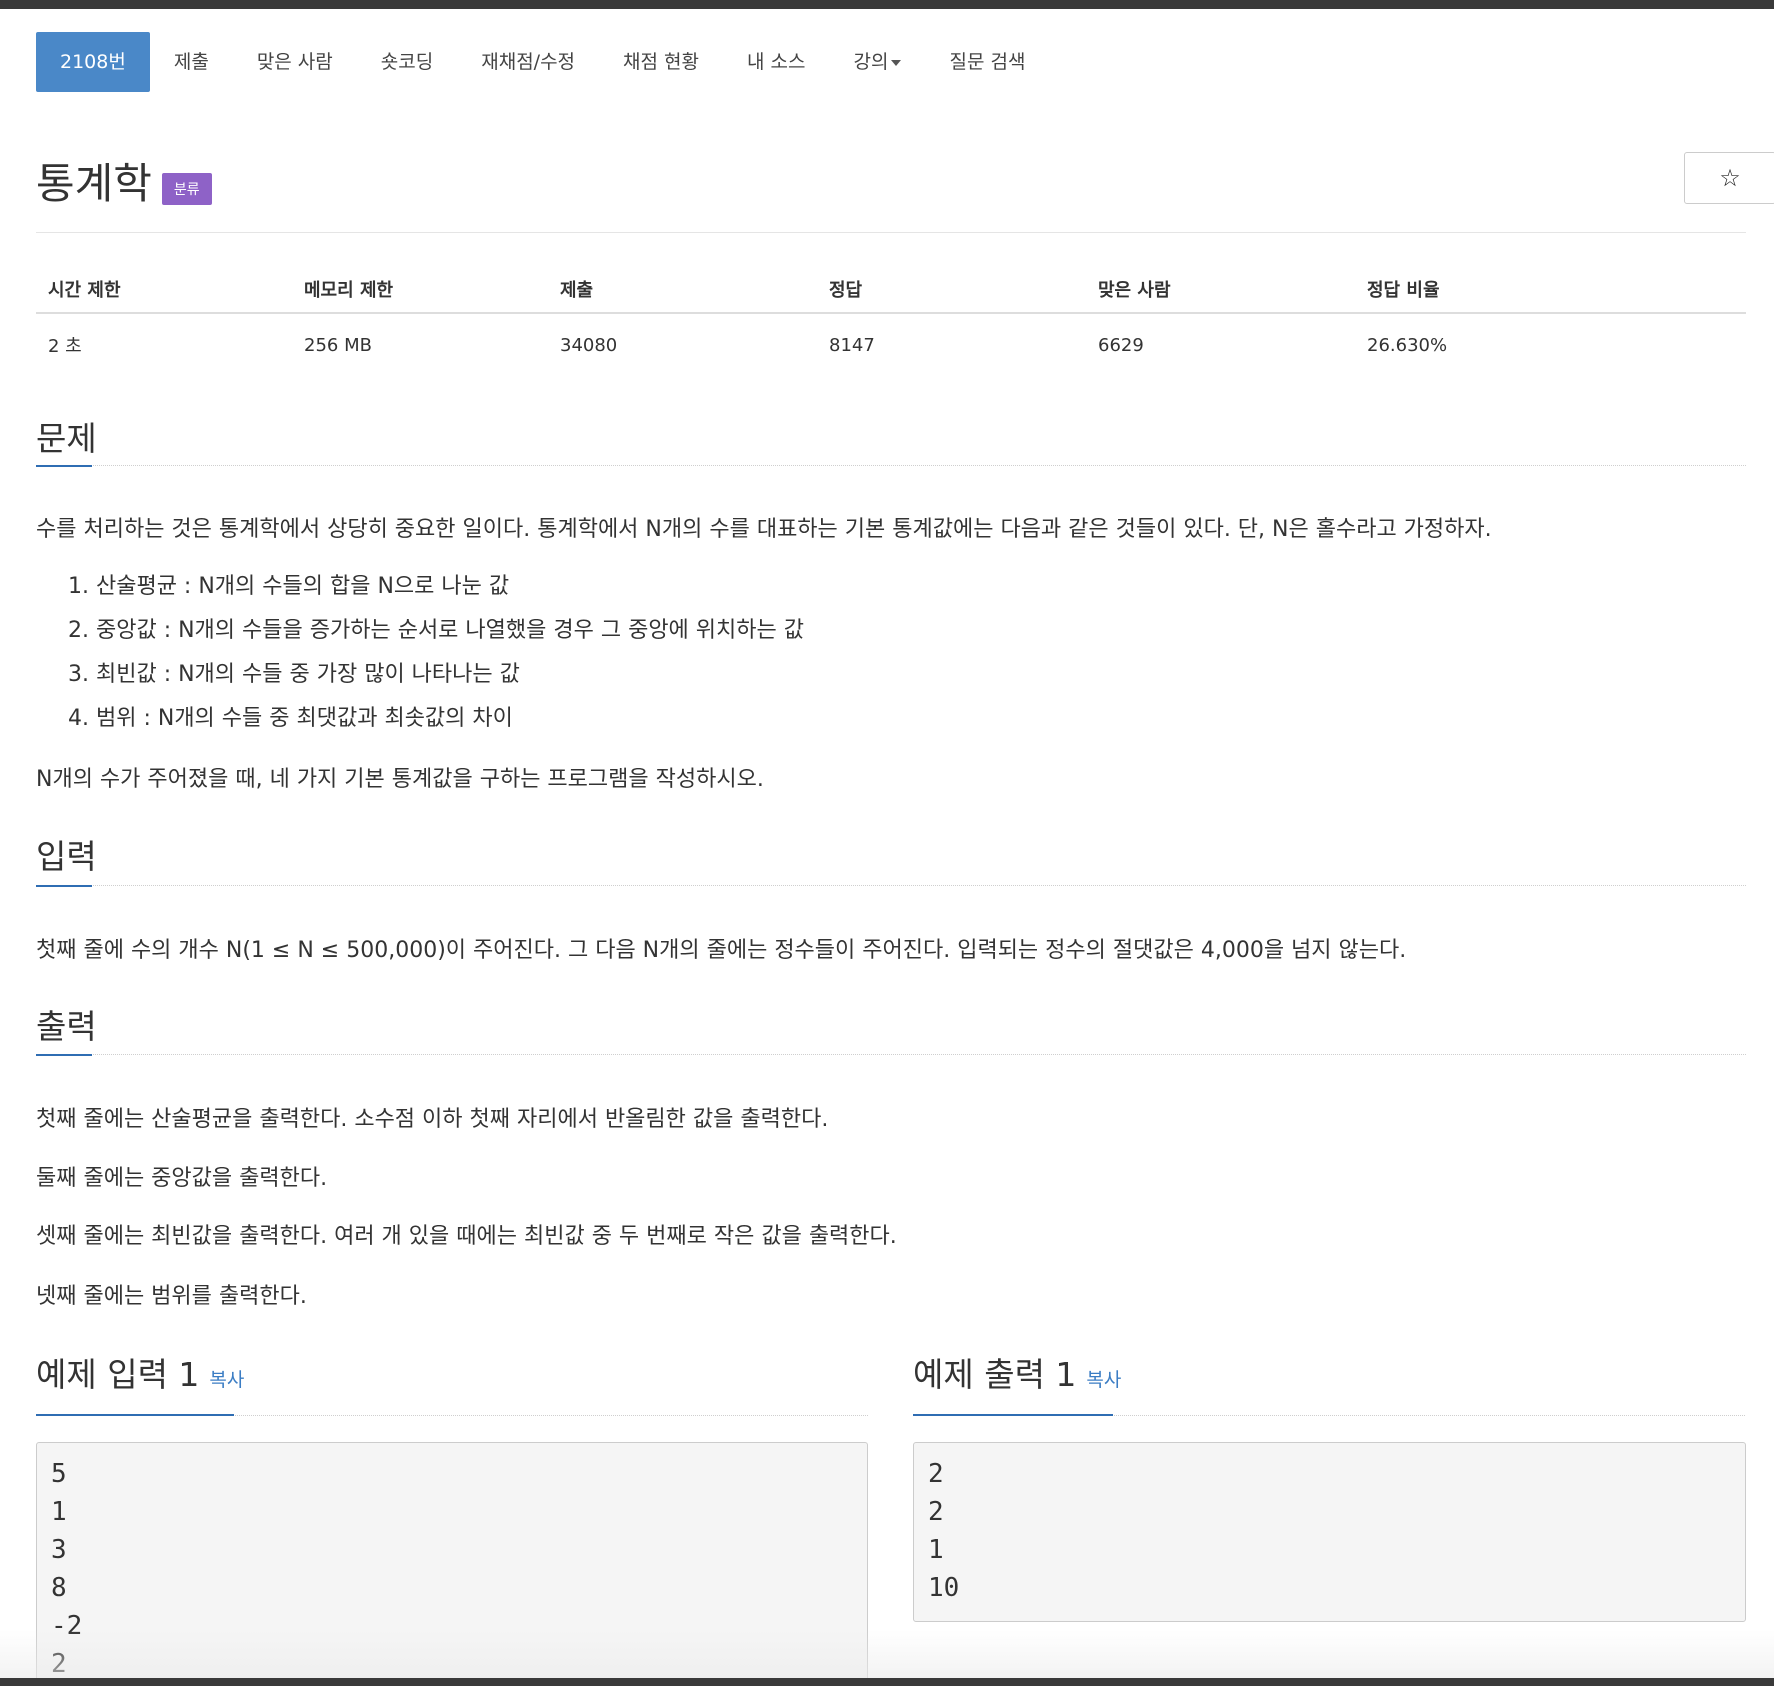 This screenshot has width=1774, height=1686. Describe the element at coordinates (66, 438) in the screenshot. I see `description-heading: 문제` at that location.